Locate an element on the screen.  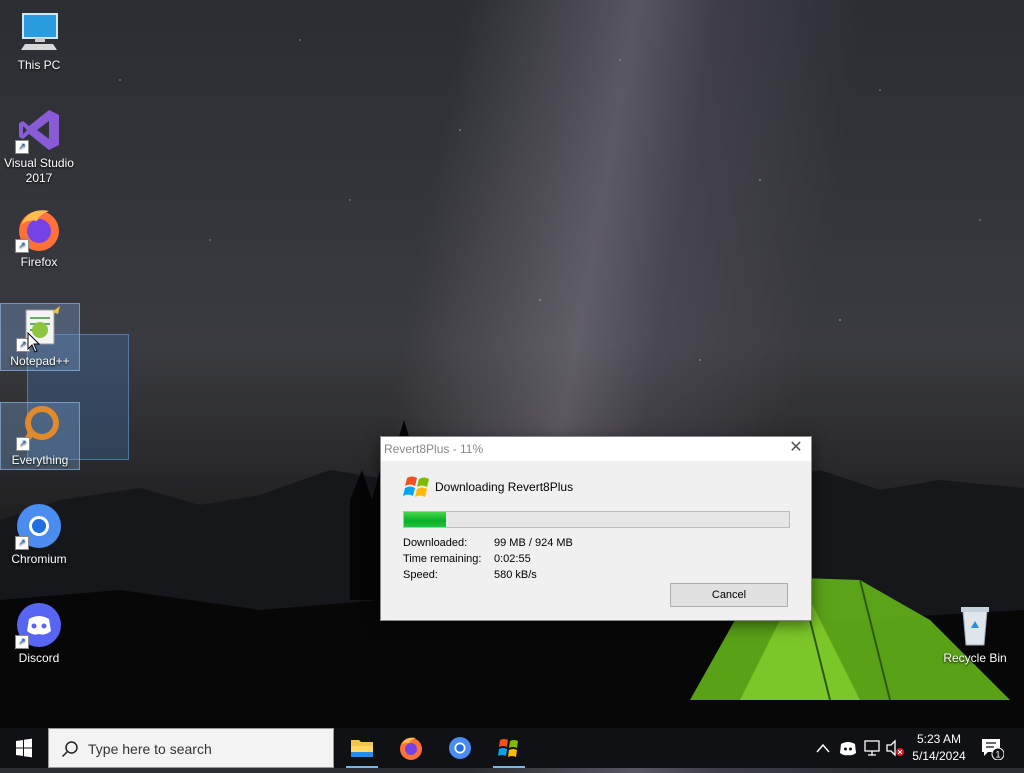
desktop-icon-label: Chromium is located at coordinates (39, 559).